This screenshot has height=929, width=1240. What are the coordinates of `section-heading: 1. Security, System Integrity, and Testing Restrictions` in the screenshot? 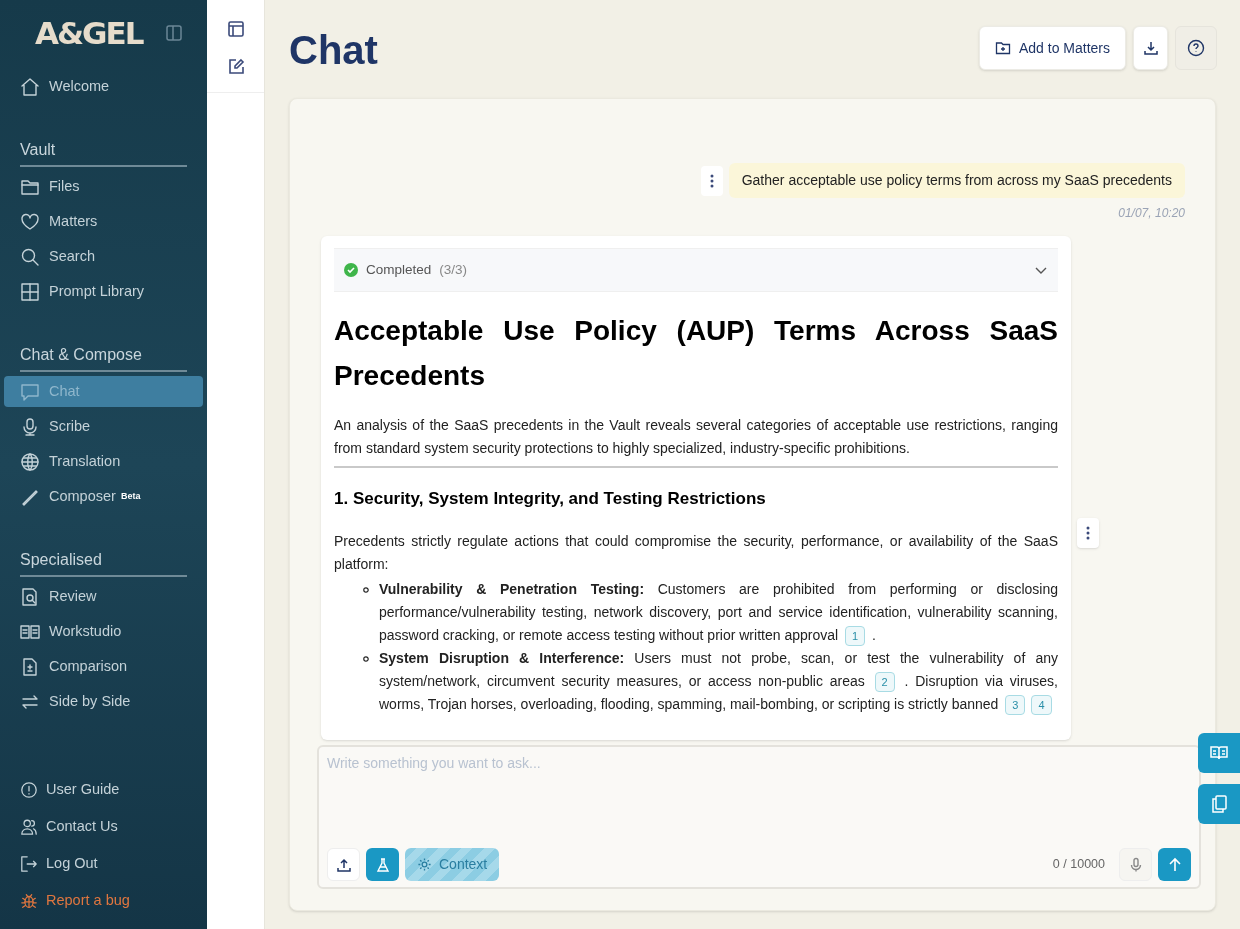 It's located at (550, 499).